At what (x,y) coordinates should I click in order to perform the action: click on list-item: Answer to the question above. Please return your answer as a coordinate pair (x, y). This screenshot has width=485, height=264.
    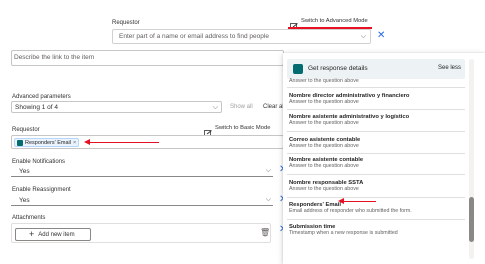
    Looking at the image, I should click on (324, 81).